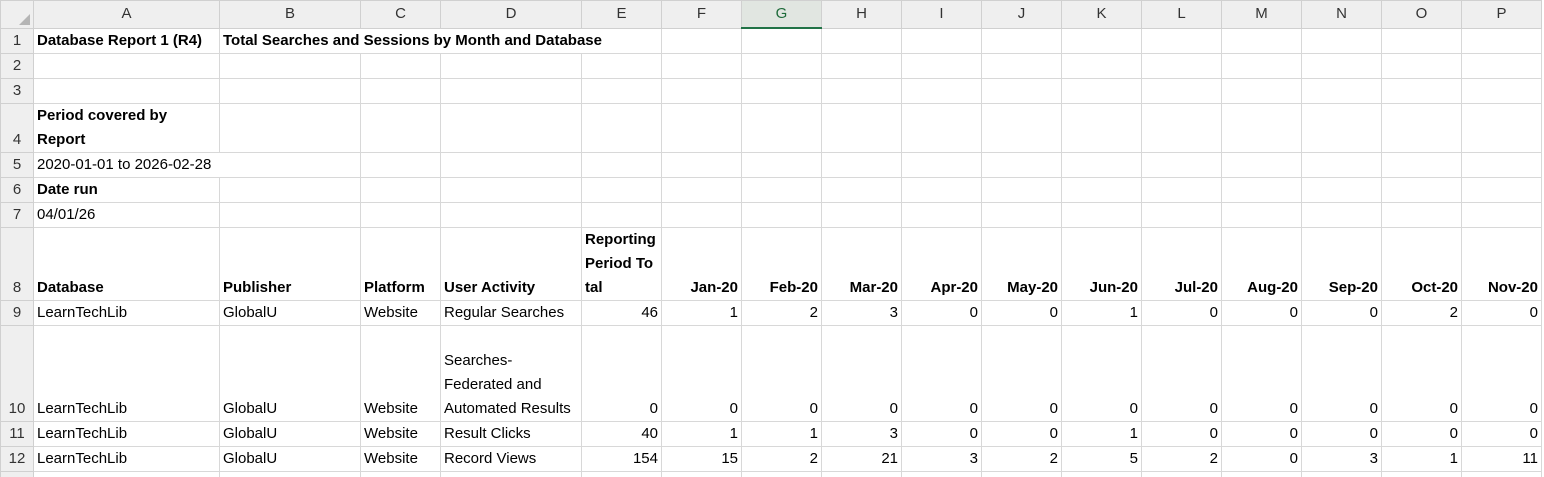  What do you see at coordinates (126, 263) in the screenshot?
I see `header-database: Database` at bounding box center [126, 263].